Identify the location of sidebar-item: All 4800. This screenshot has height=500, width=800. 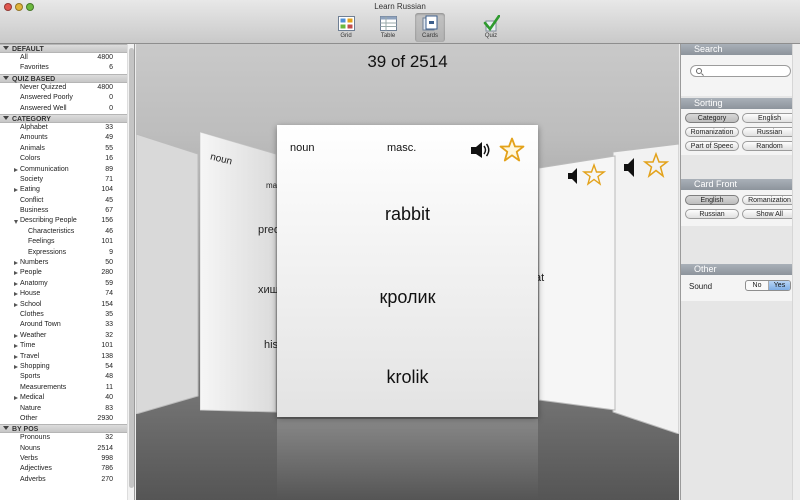
(67, 58).